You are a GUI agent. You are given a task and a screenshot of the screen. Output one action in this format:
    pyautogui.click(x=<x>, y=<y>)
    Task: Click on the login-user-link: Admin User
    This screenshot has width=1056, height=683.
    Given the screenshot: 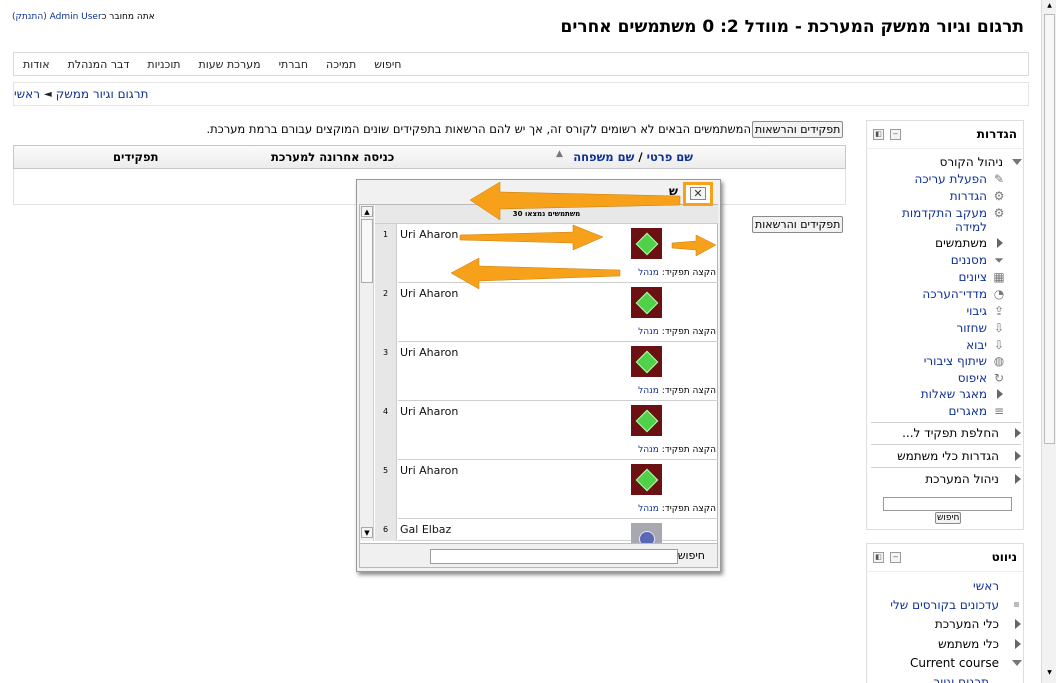 What is the action you would take?
    pyautogui.click(x=76, y=17)
    